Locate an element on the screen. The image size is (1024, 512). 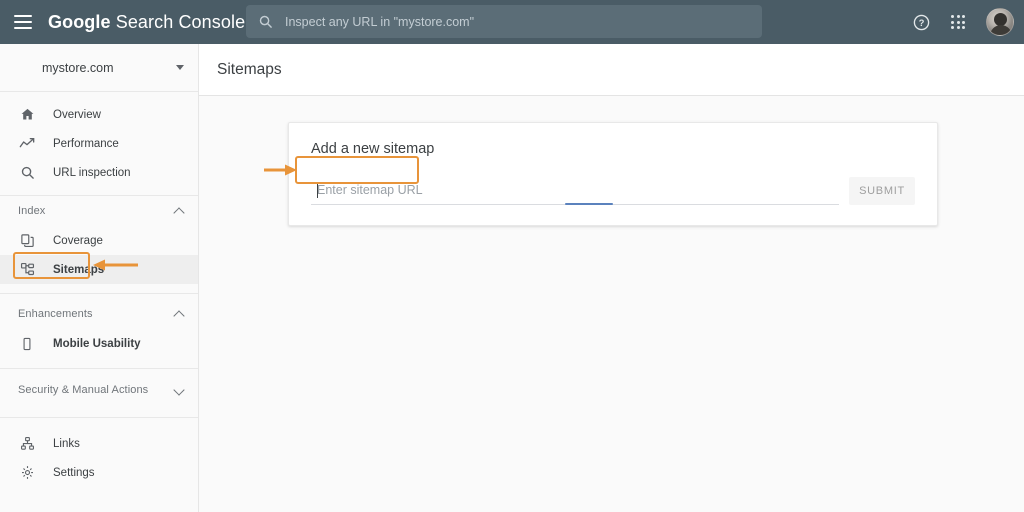
sidebar-item-sitemaps: Sitemaps is located at coordinates (99, 269).